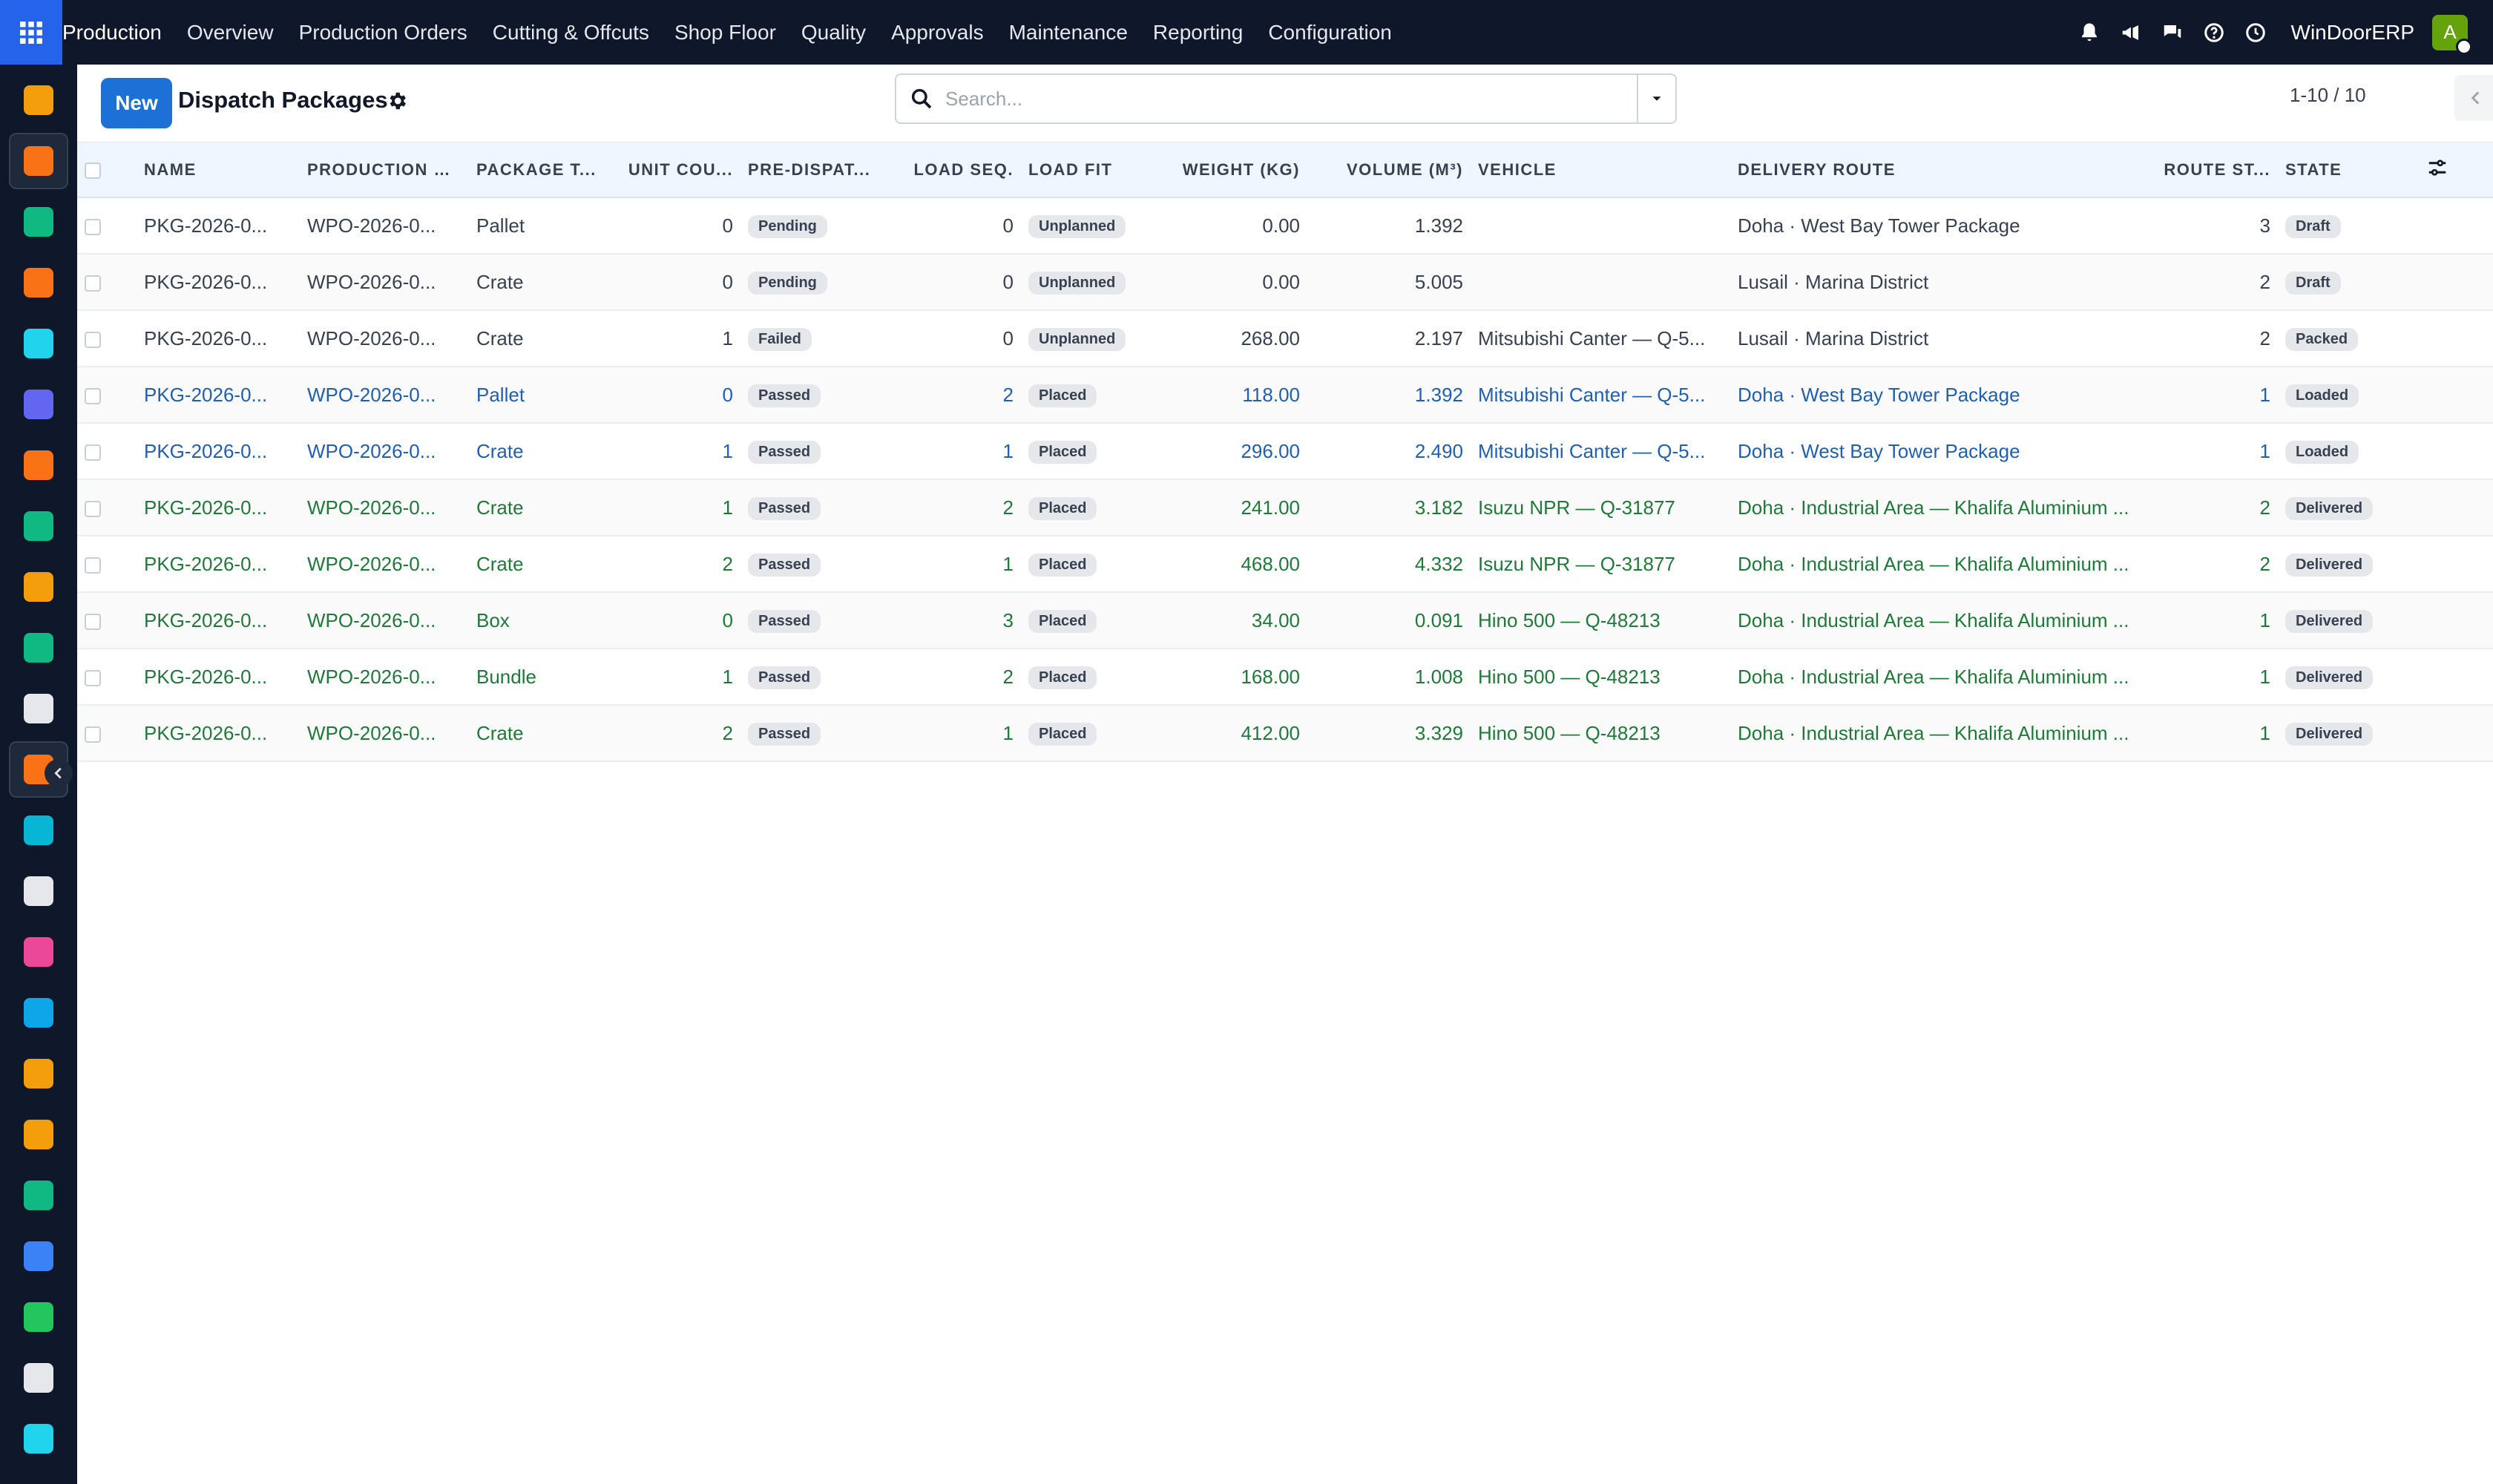 The height and width of the screenshot is (1484, 2493). I want to click on column-header-volume: Volume (m³), so click(1389, 169).